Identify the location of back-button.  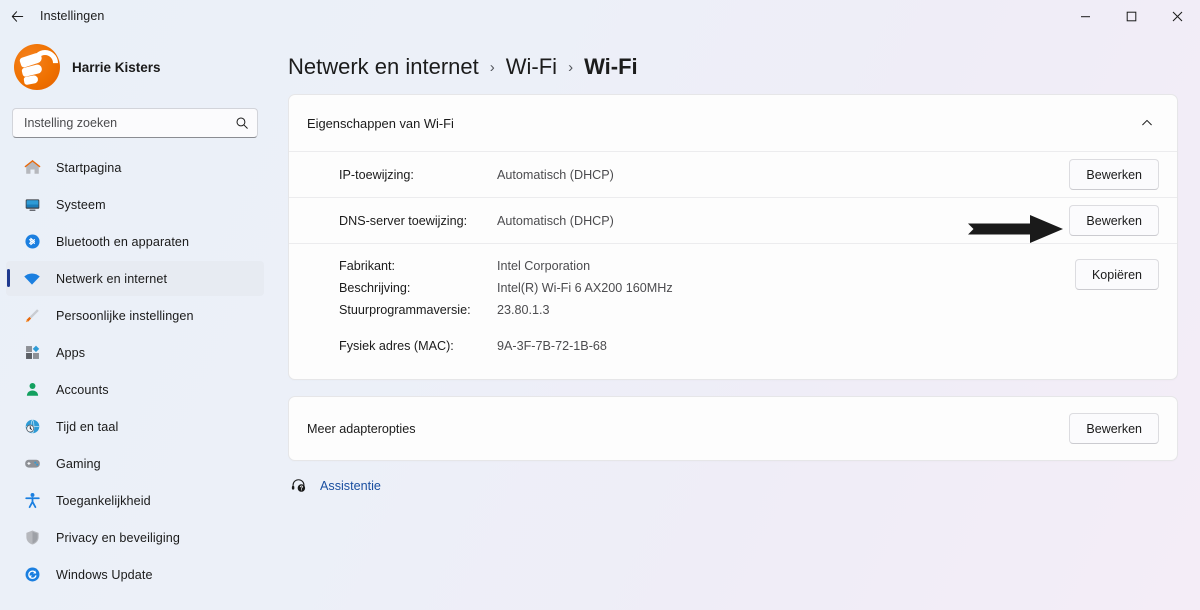
(17, 16).